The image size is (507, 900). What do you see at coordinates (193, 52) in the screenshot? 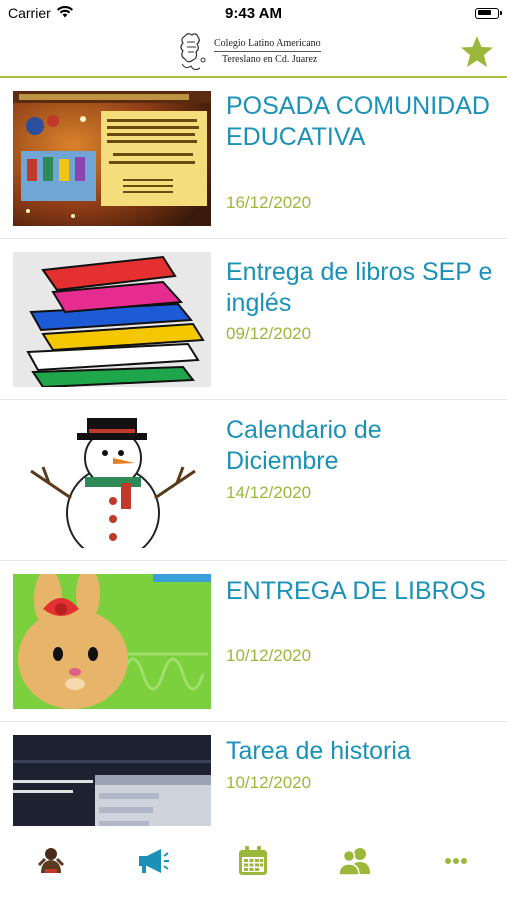
I see `school-crest-icon` at bounding box center [193, 52].